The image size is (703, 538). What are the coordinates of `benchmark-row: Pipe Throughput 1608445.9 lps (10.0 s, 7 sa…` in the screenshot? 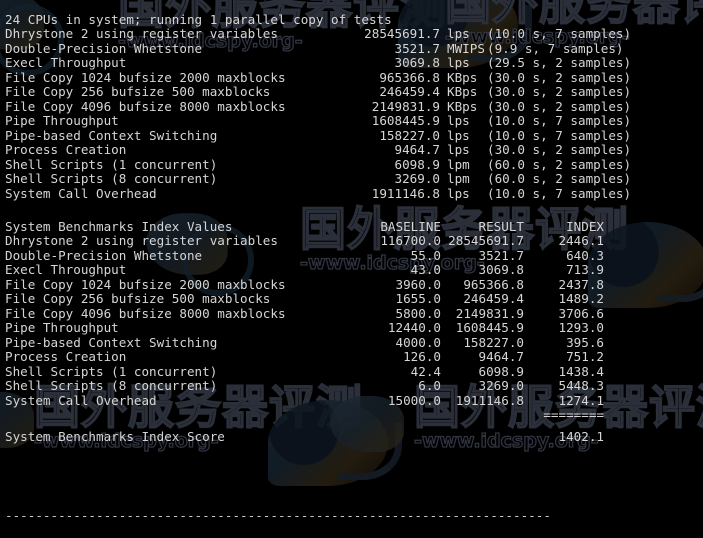 It's located at (351, 121).